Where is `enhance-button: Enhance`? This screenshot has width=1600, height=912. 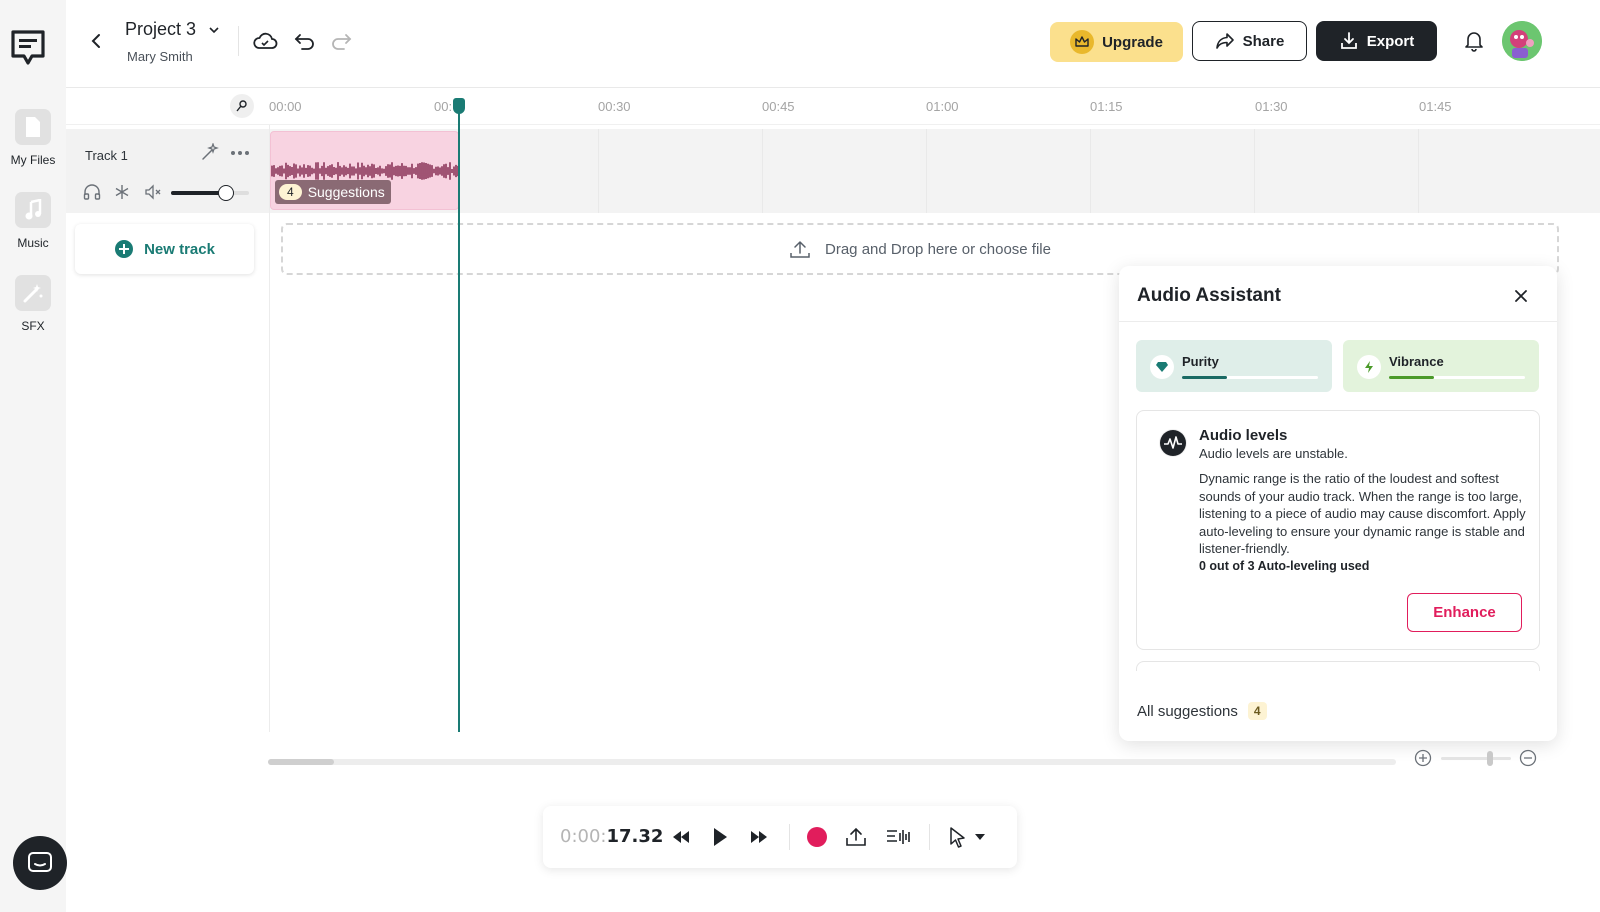 enhance-button: Enhance is located at coordinates (1464, 612).